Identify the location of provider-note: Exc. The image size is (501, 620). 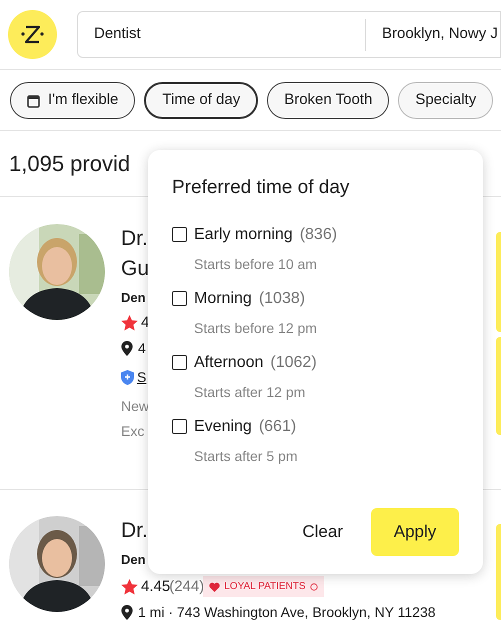
(132, 431).